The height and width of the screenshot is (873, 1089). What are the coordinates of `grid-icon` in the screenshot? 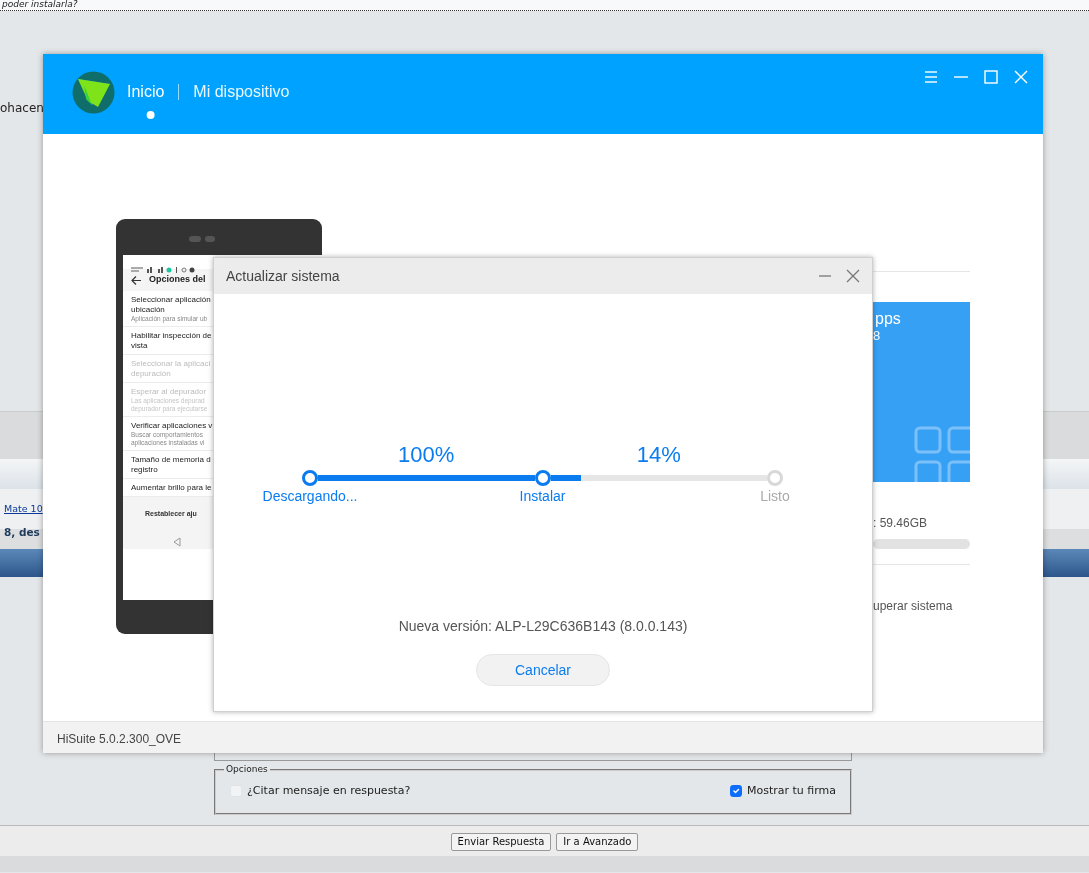 It's located at (941, 454).